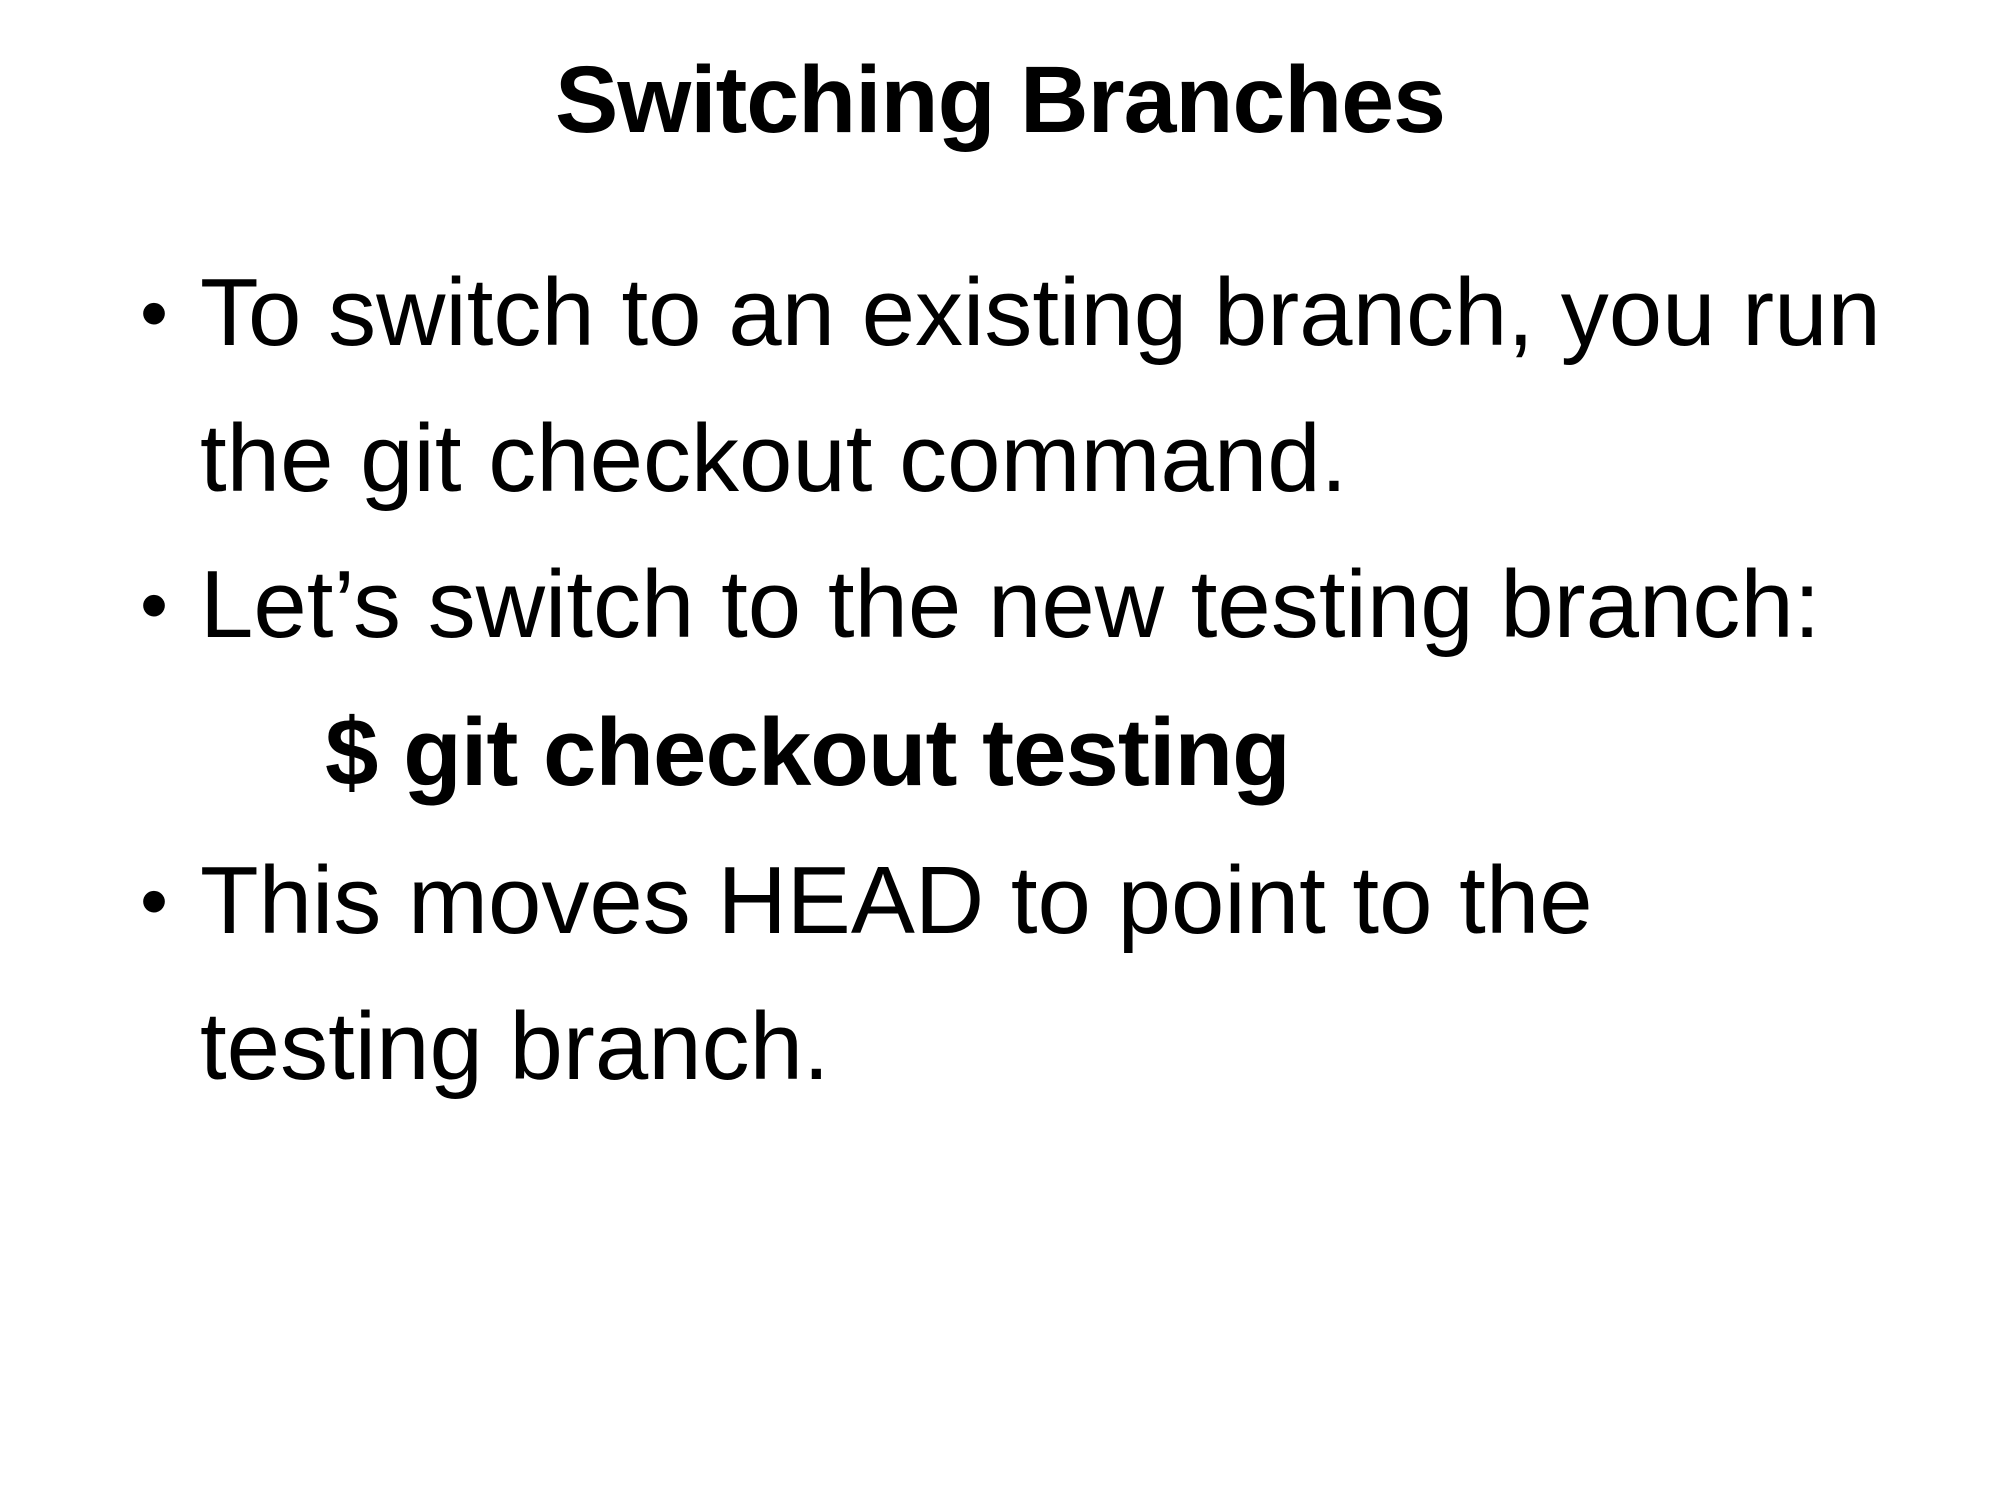  I want to click on slide-title: Switching Branches, so click(1000, 100).